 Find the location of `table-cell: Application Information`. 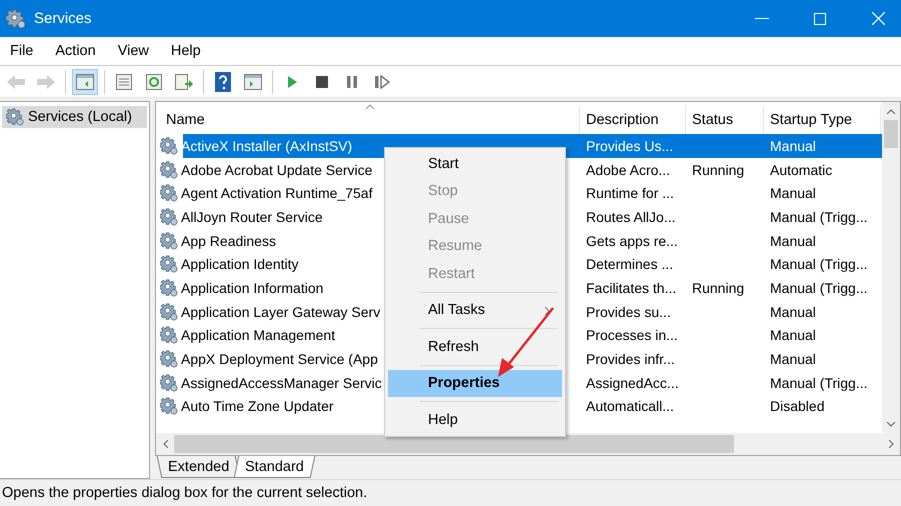

table-cell: Application Information is located at coordinates (252, 288).